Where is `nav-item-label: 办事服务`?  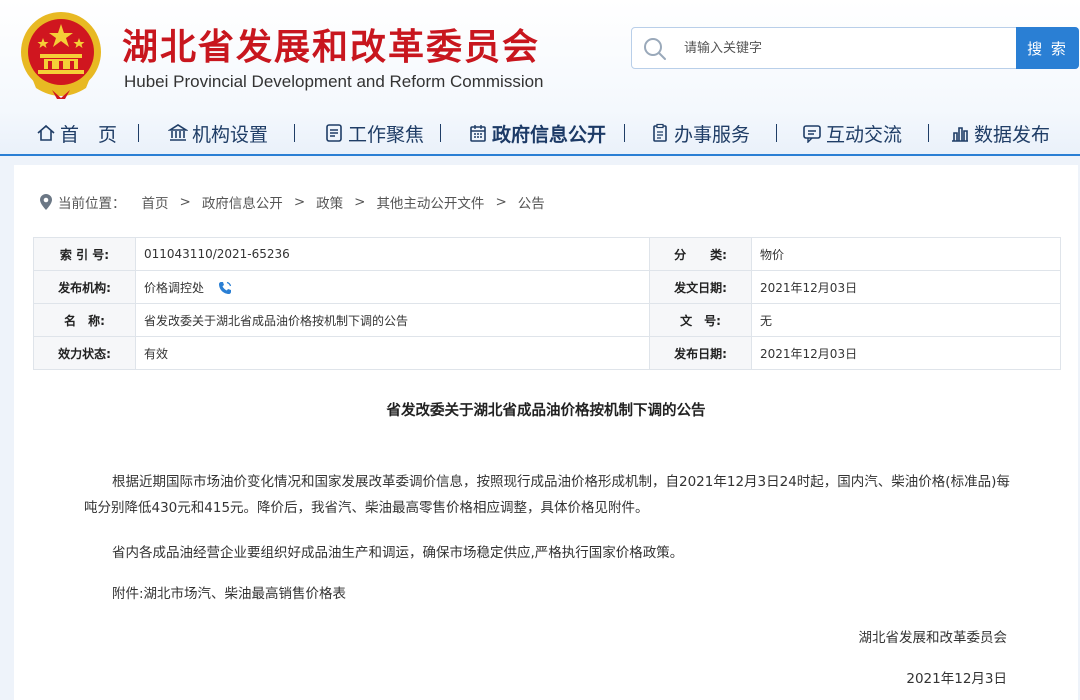
nav-item-label: 办事服务 is located at coordinates (712, 134).